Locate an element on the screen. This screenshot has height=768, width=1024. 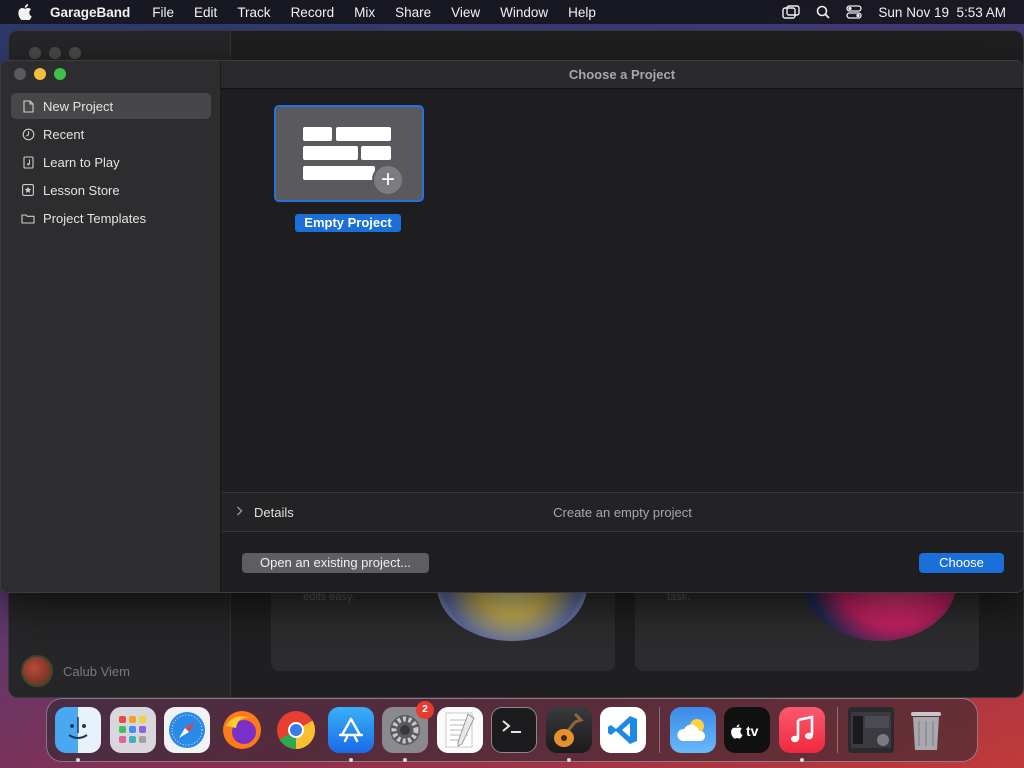
dock-safari is located at coordinates (187, 730).